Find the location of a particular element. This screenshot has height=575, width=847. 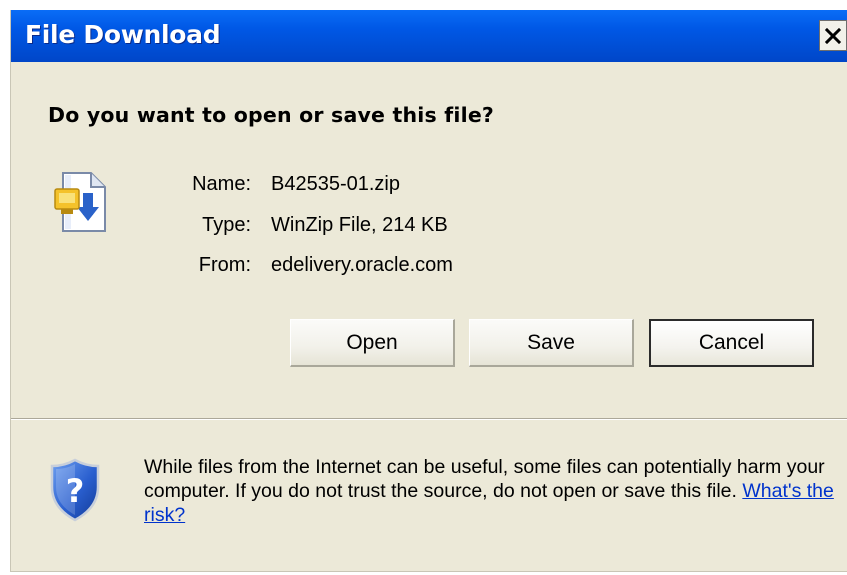

close-icon is located at coordinates (833, 35).